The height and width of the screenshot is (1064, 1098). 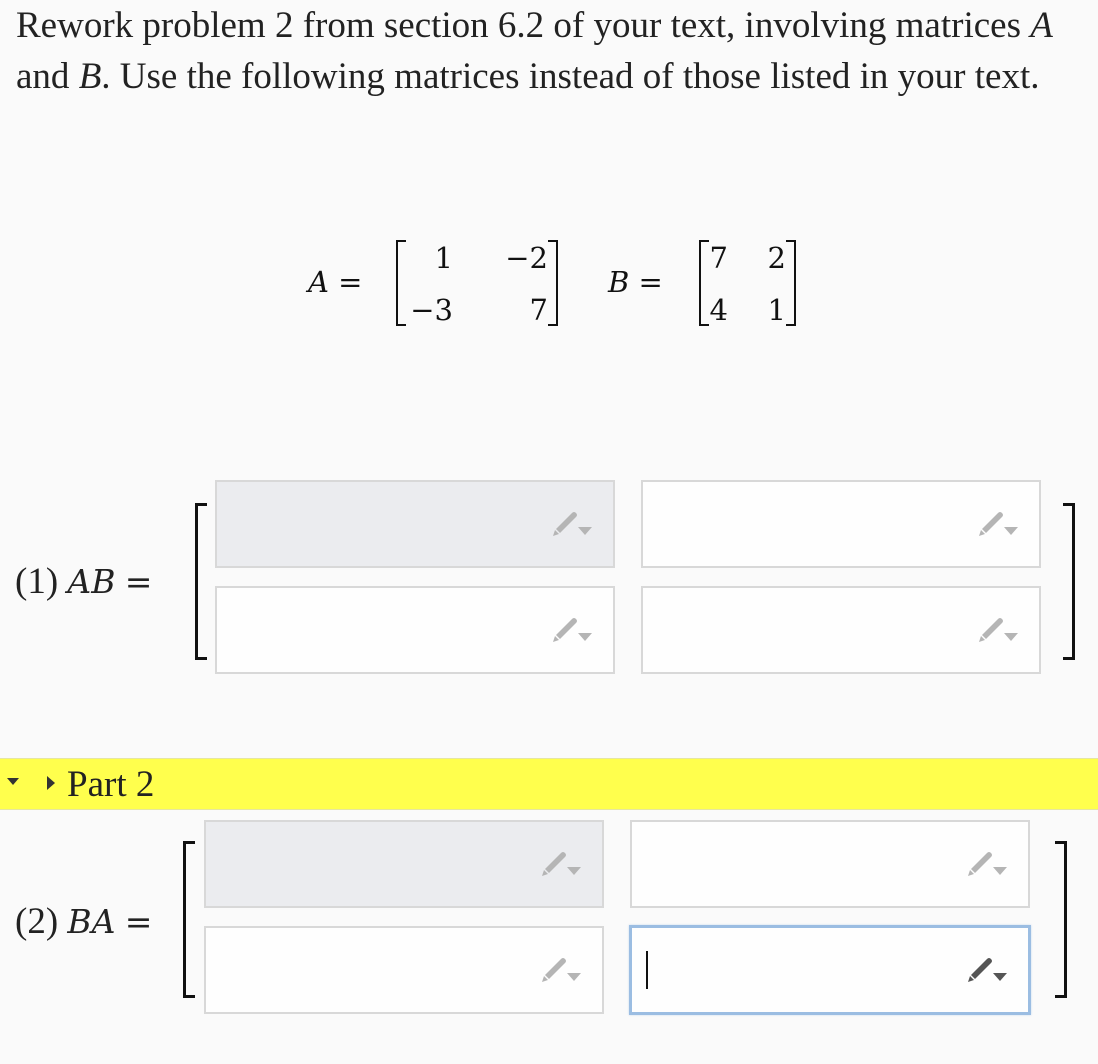 I want to click on text-cursor, so click(x=647, y=970).